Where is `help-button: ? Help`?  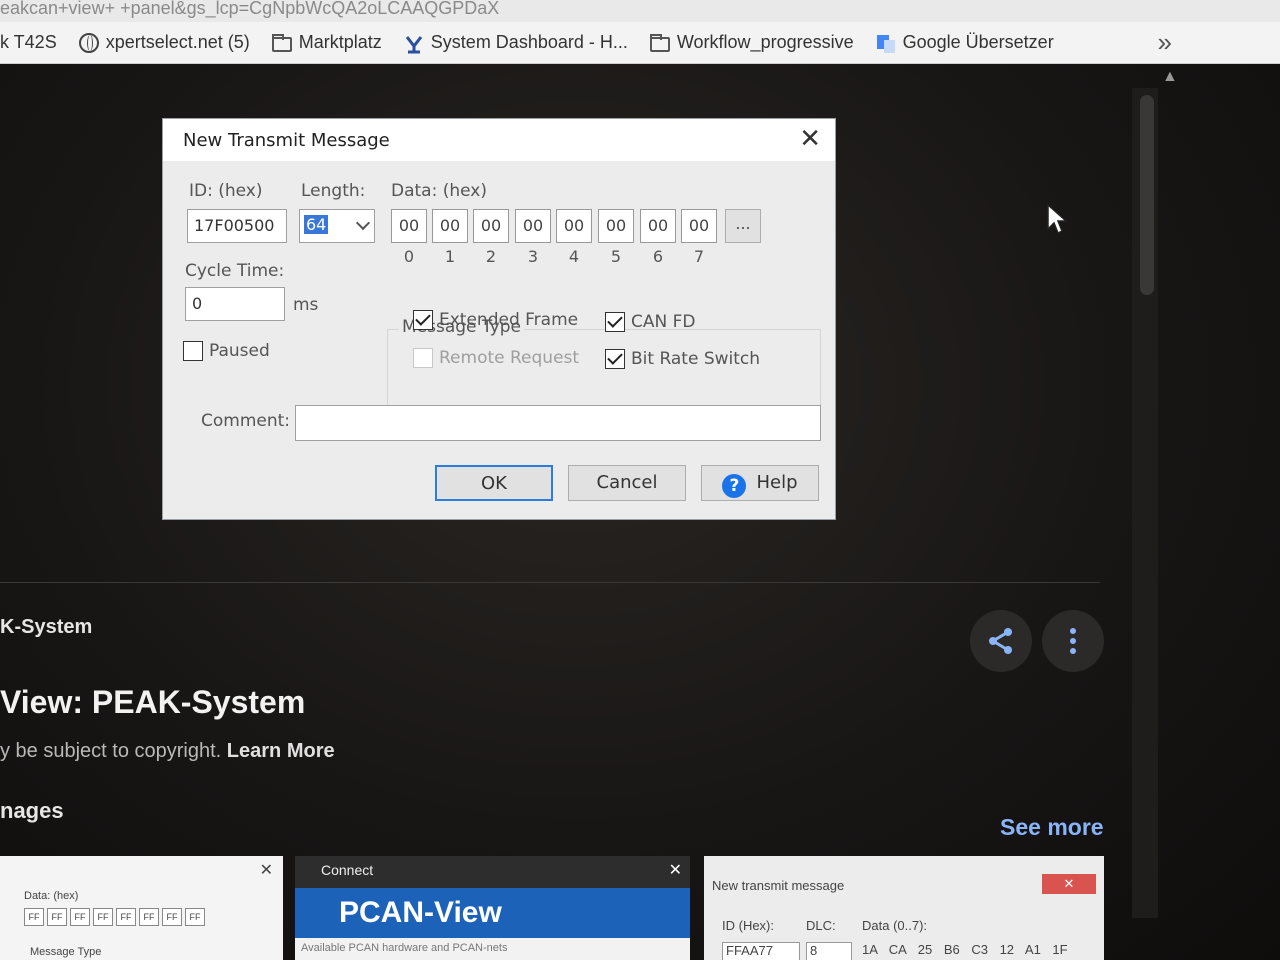
help-button: ? Help is located at coordinates (760, 483).